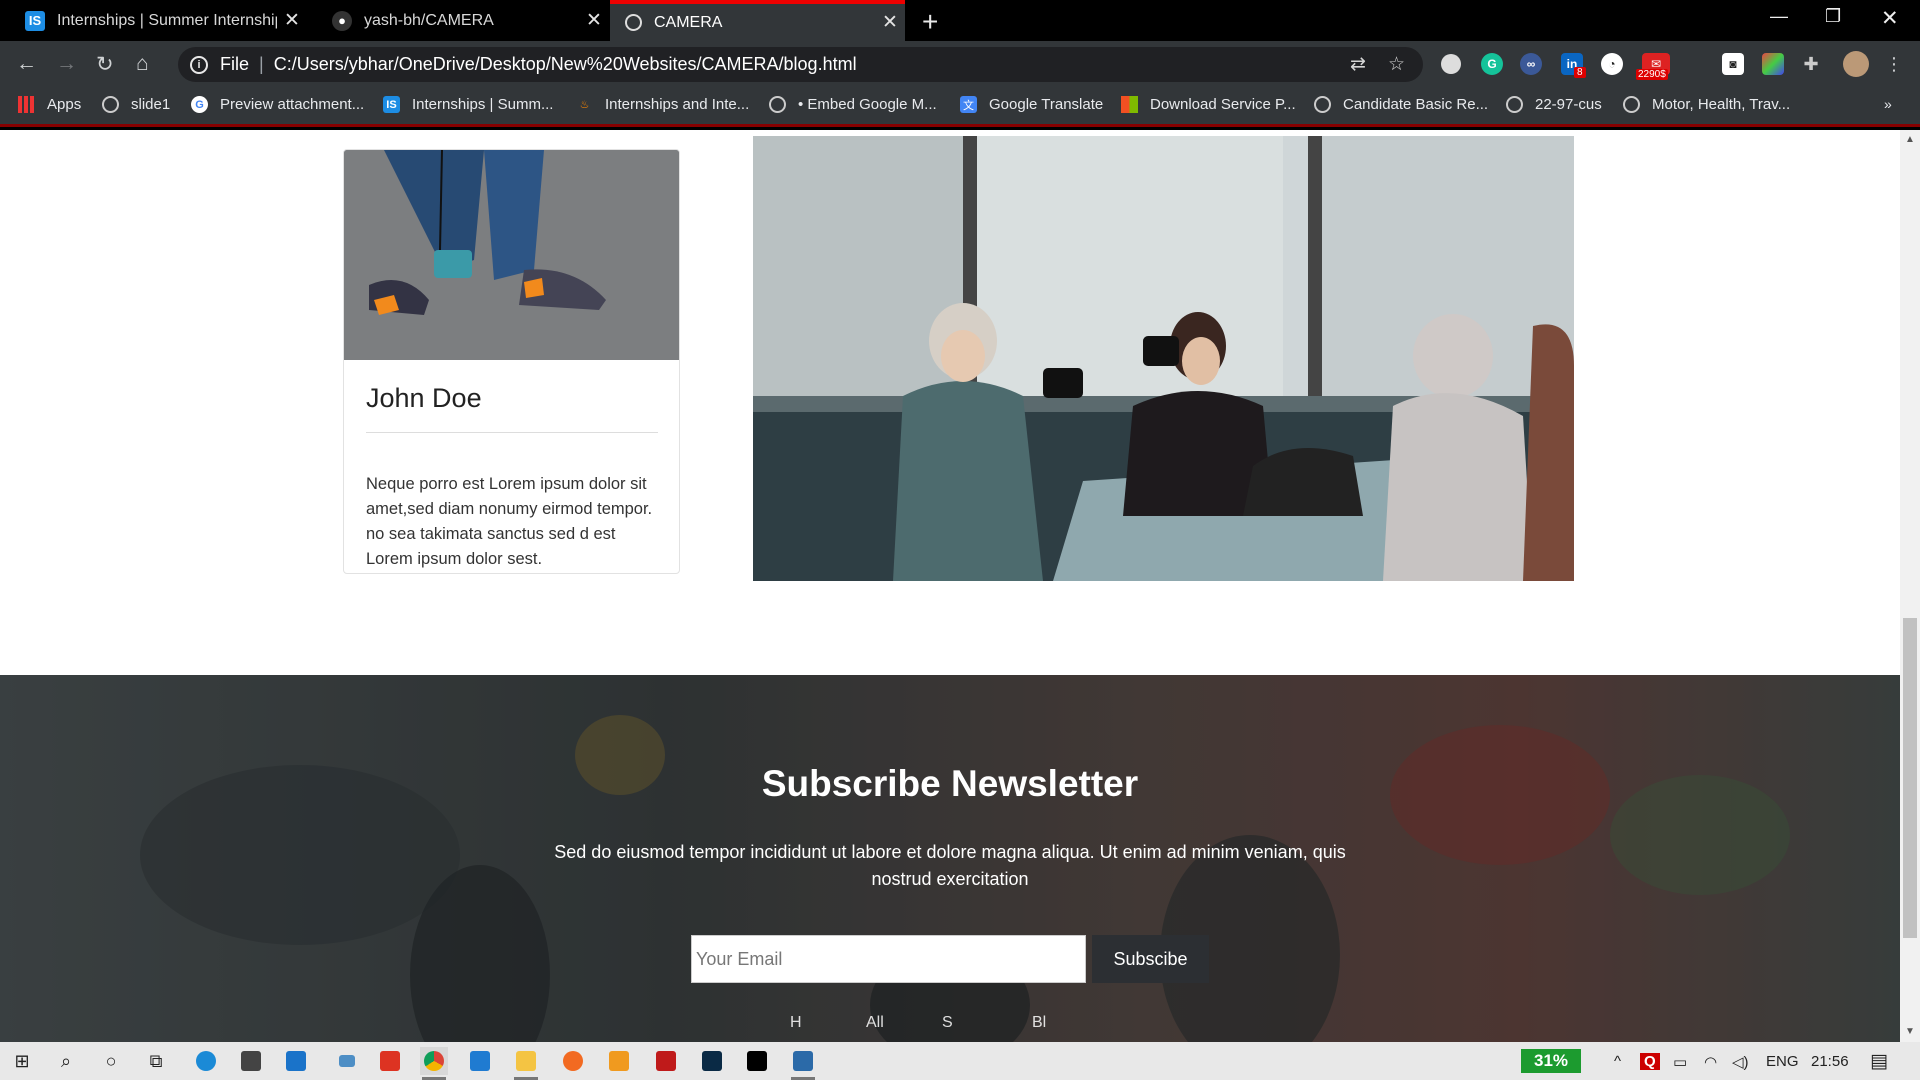 The image size is (1920, 1080). I want to click on translate-icon: 文, so click(968, 104).